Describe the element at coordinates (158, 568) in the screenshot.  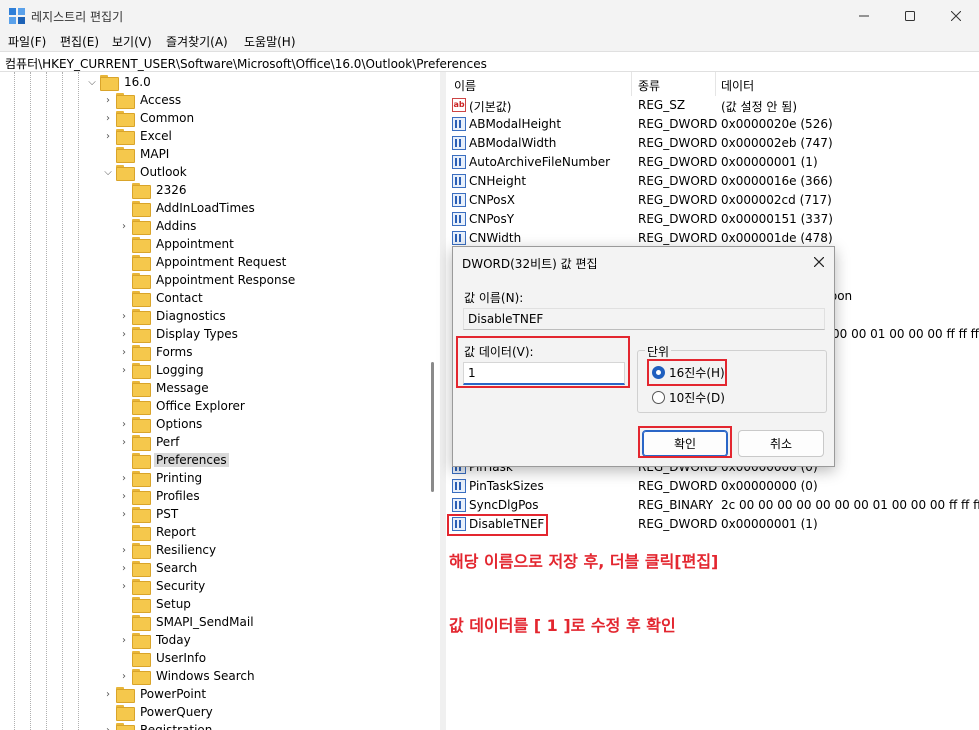
I see `tree-item-search: › Search` at that location.